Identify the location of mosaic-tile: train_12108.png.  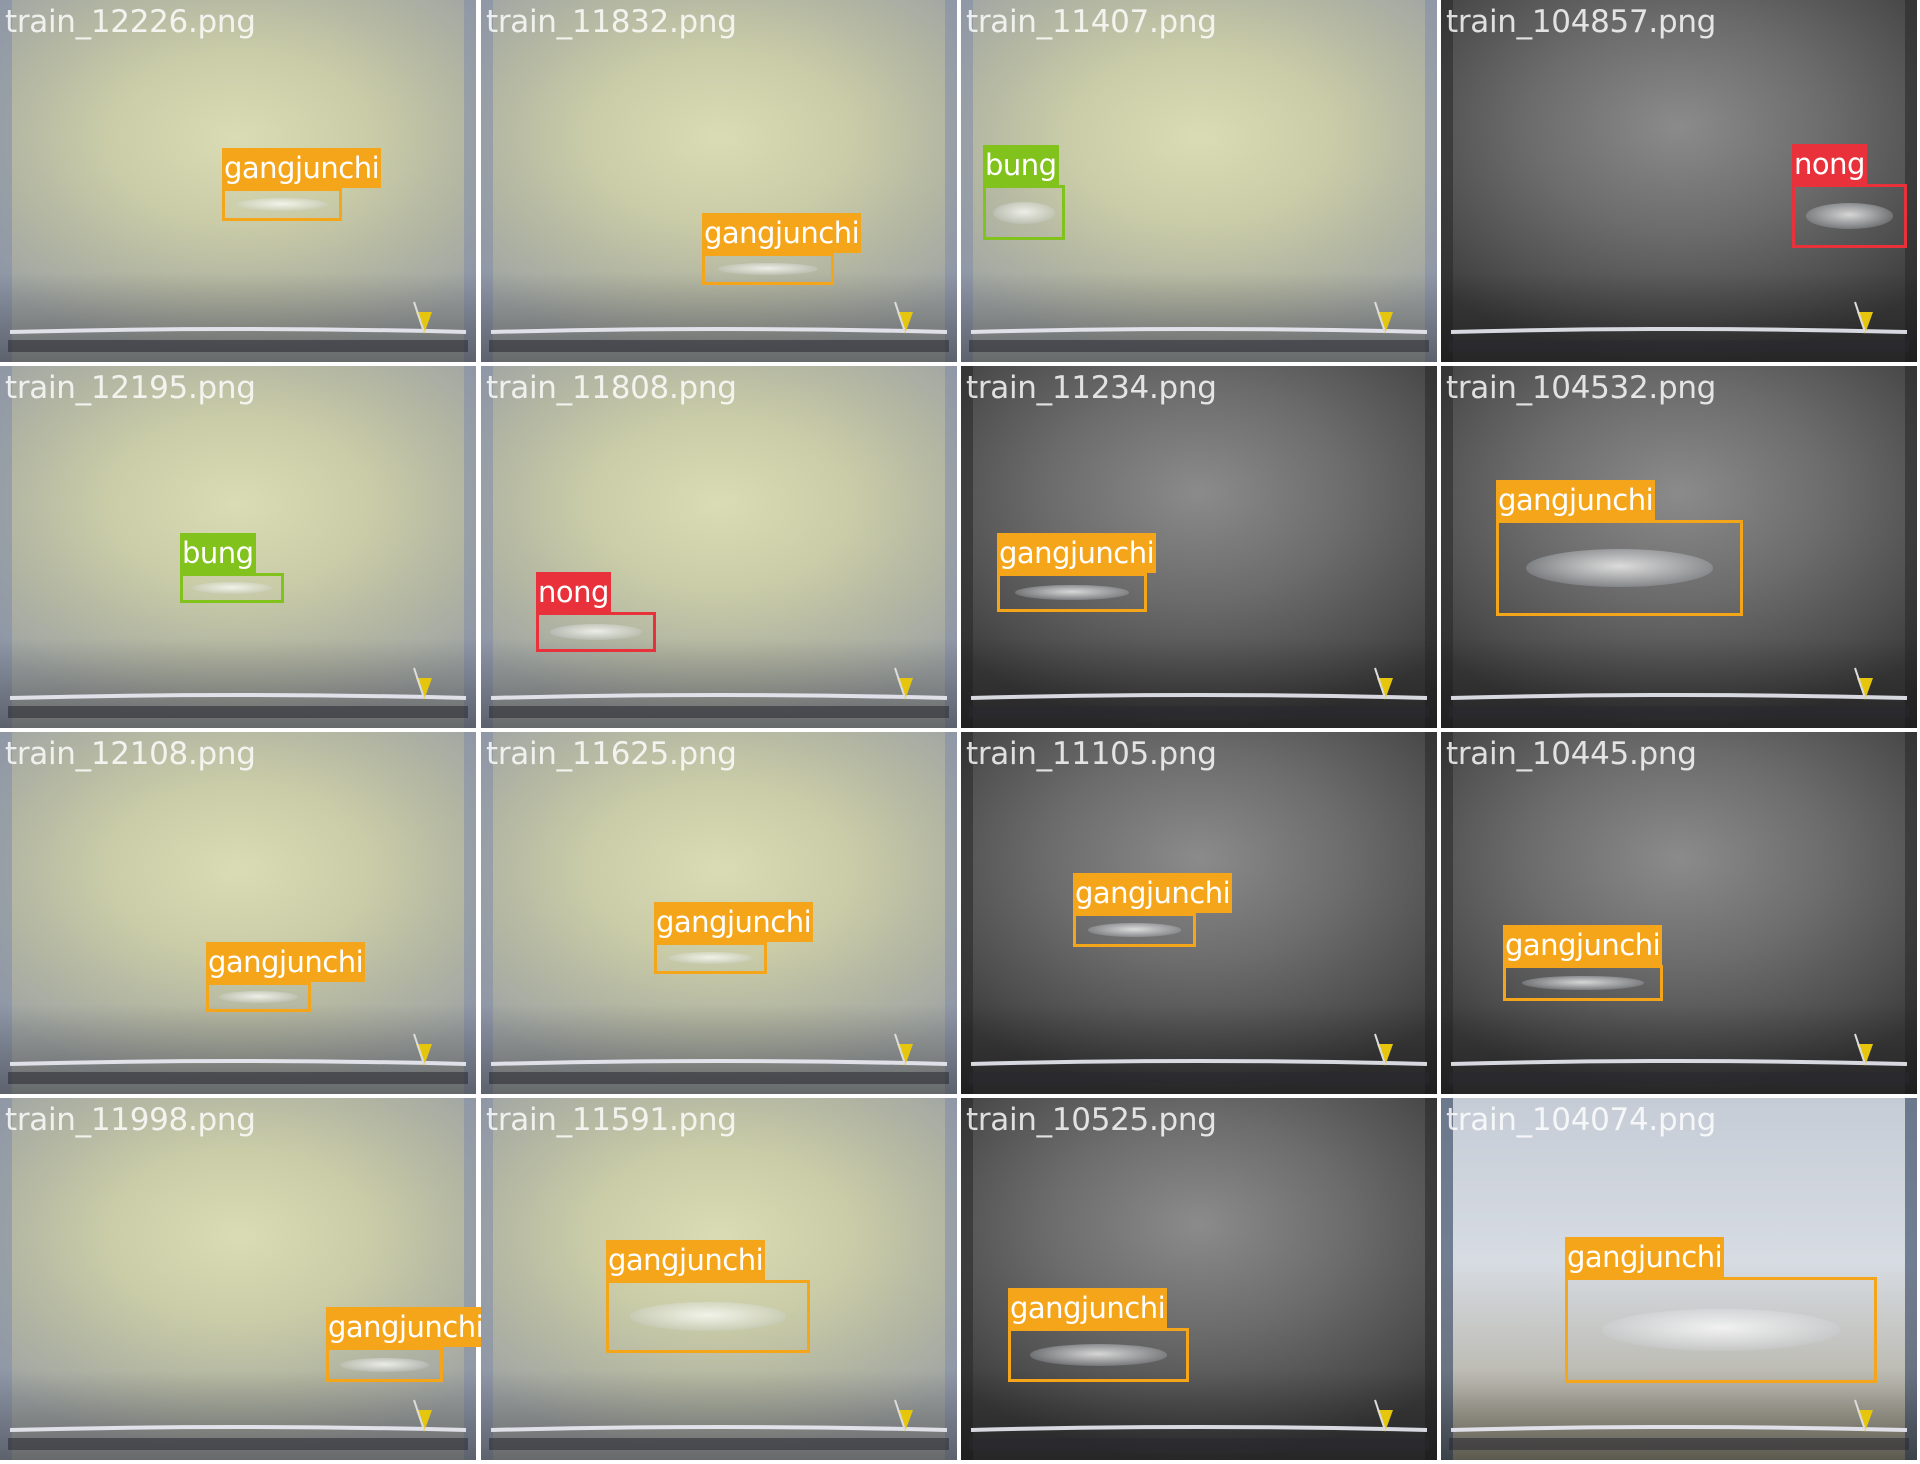
(238, 913).